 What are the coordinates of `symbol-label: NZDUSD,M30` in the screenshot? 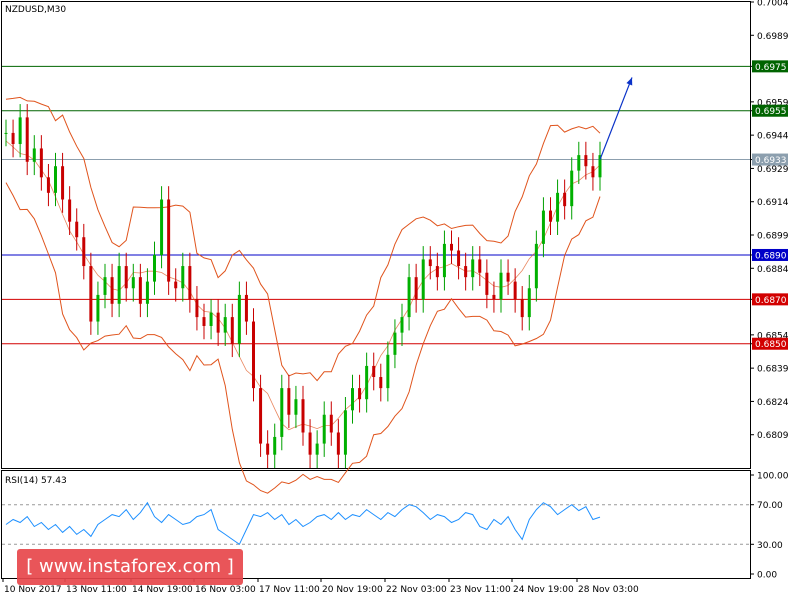 It's located at (35, 10).